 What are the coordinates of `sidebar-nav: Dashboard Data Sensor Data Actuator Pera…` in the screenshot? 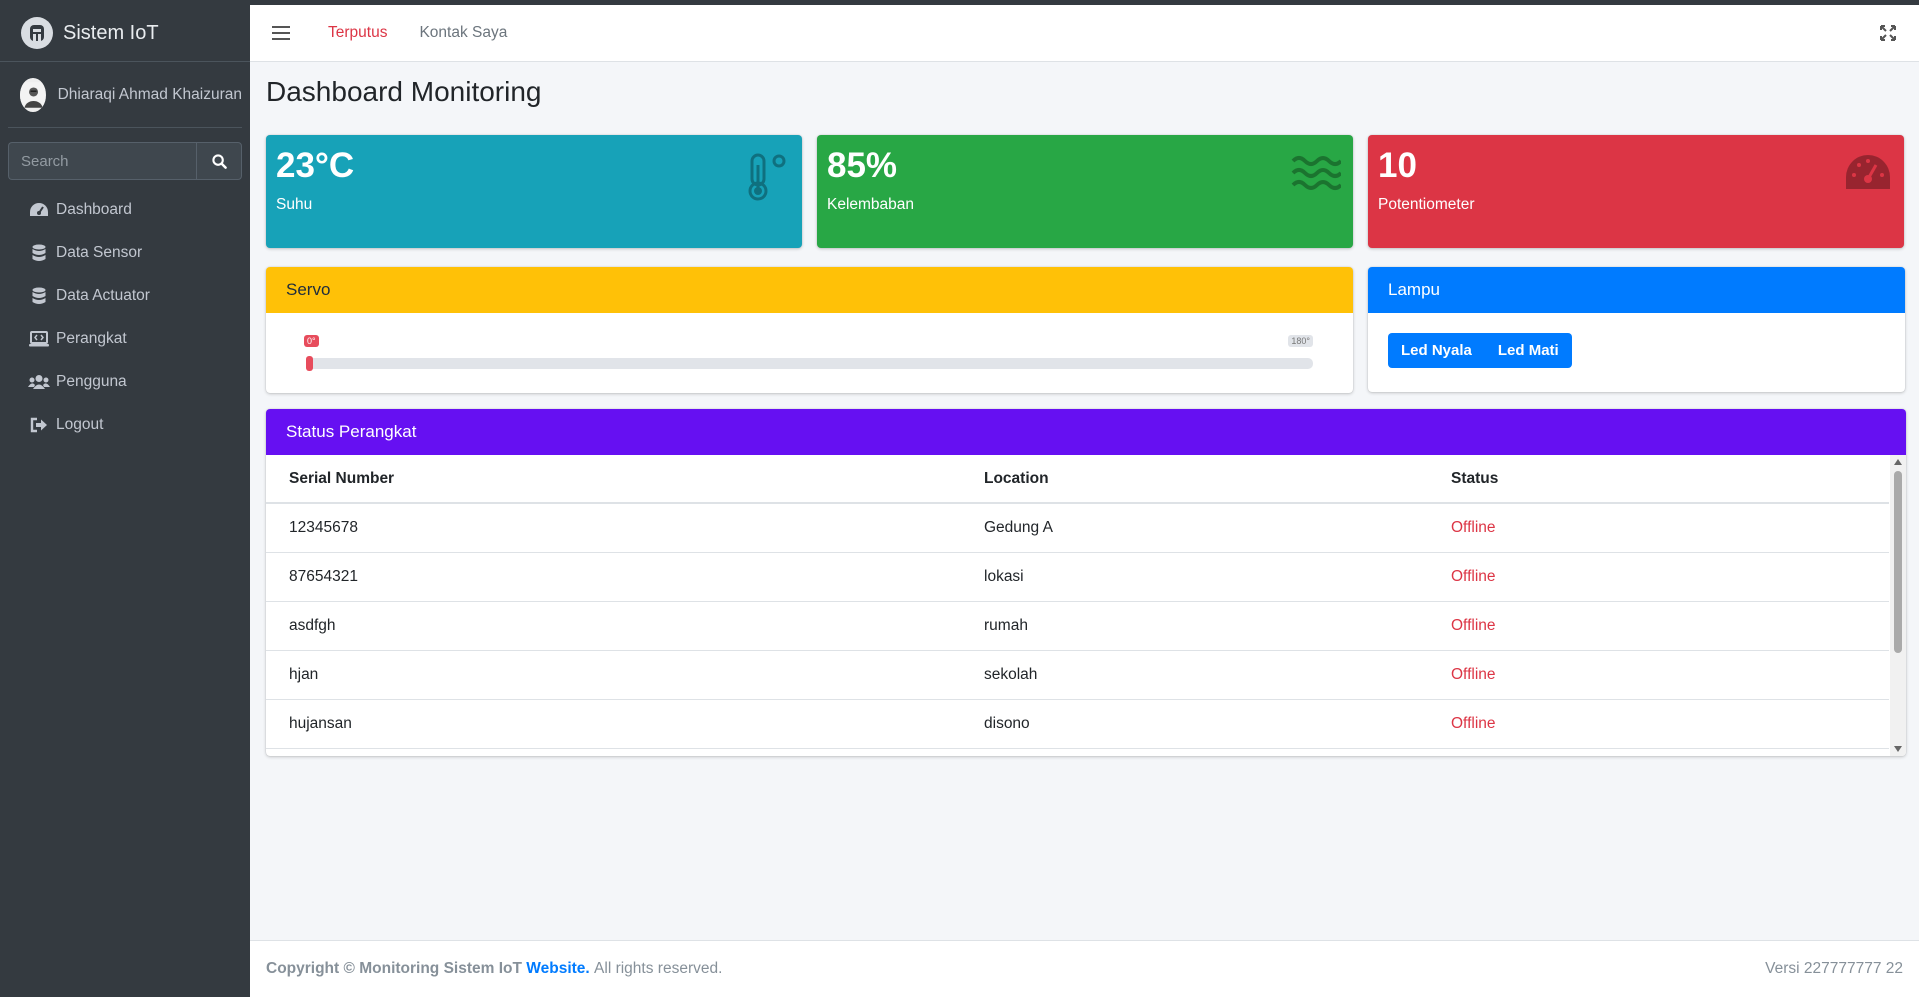 It's located at (125, 317).